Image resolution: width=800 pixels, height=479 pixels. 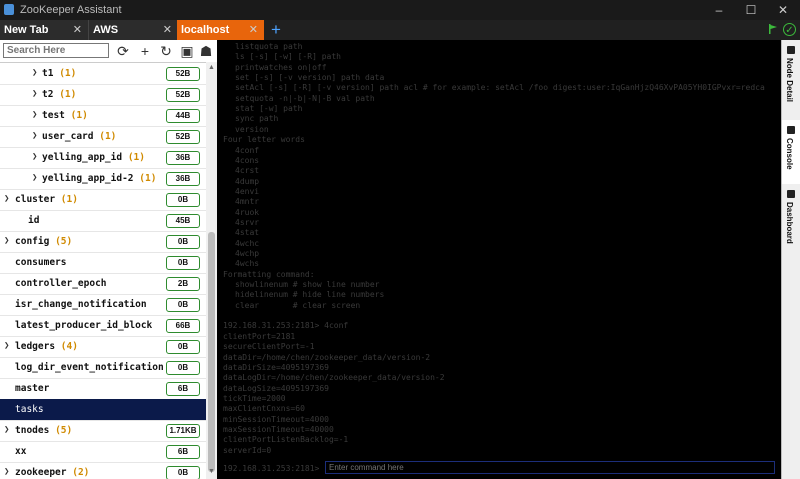 I want to click on child-count: (2), so click(x=81, y=472).